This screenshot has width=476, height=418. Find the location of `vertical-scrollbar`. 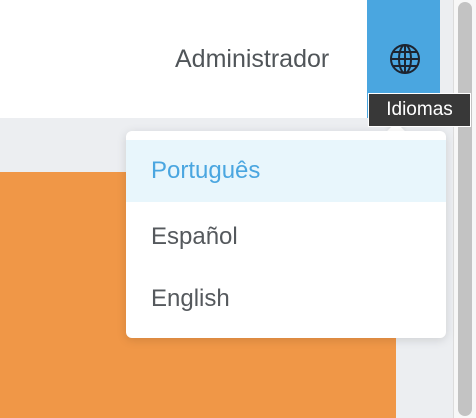

vertical-scrollbar is located at coordinates (464, 209).